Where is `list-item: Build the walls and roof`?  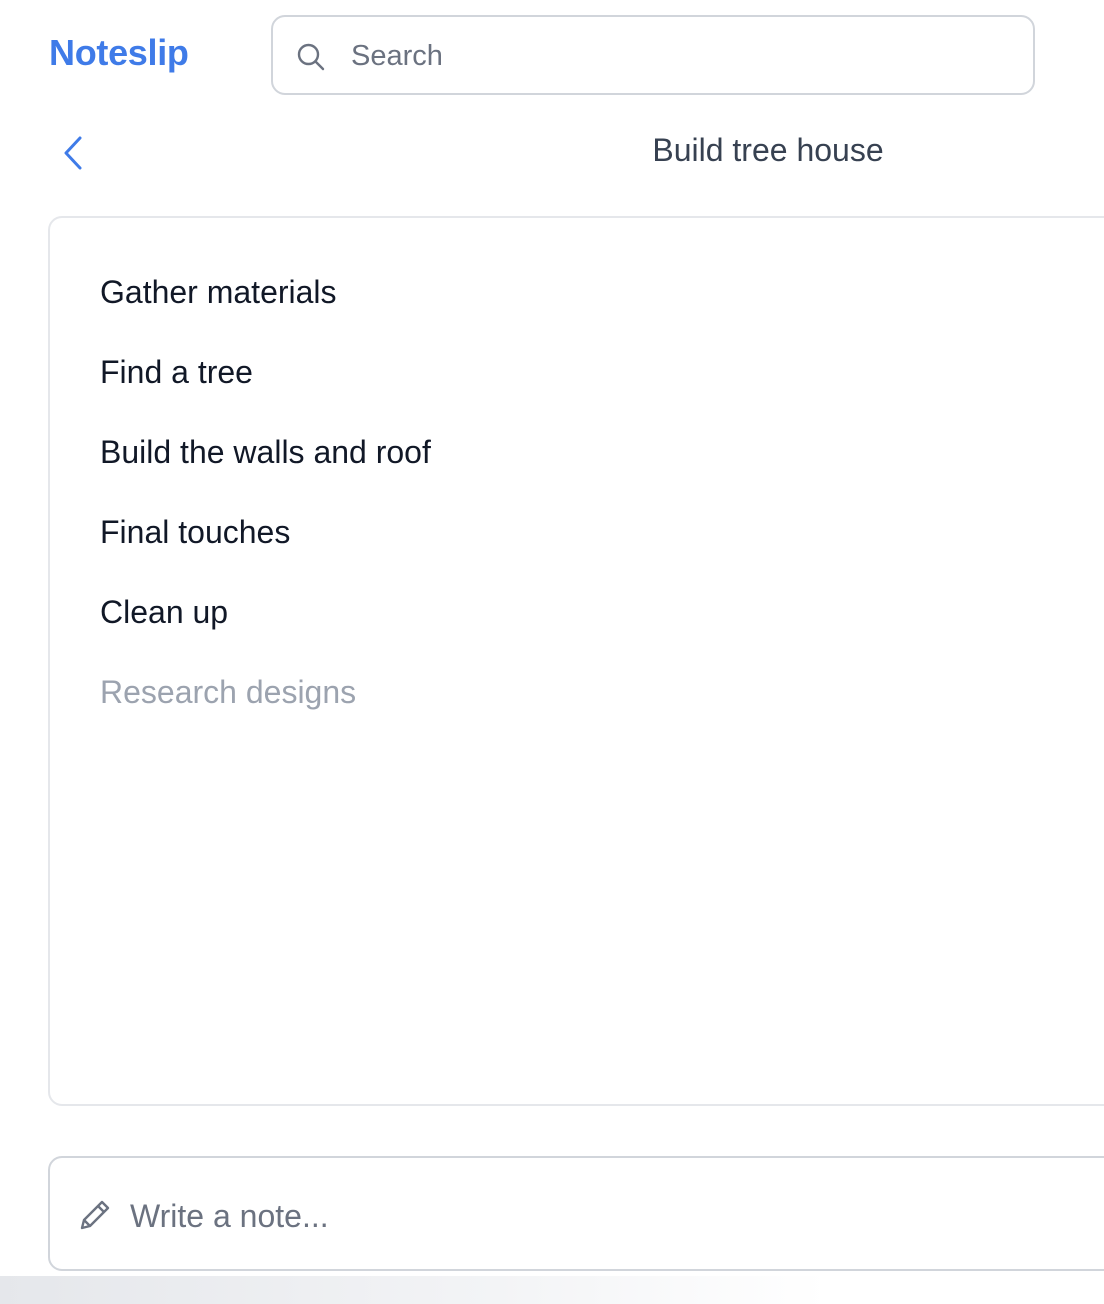
list-item: Build the walls and roof is located at coordinates (265, 452).